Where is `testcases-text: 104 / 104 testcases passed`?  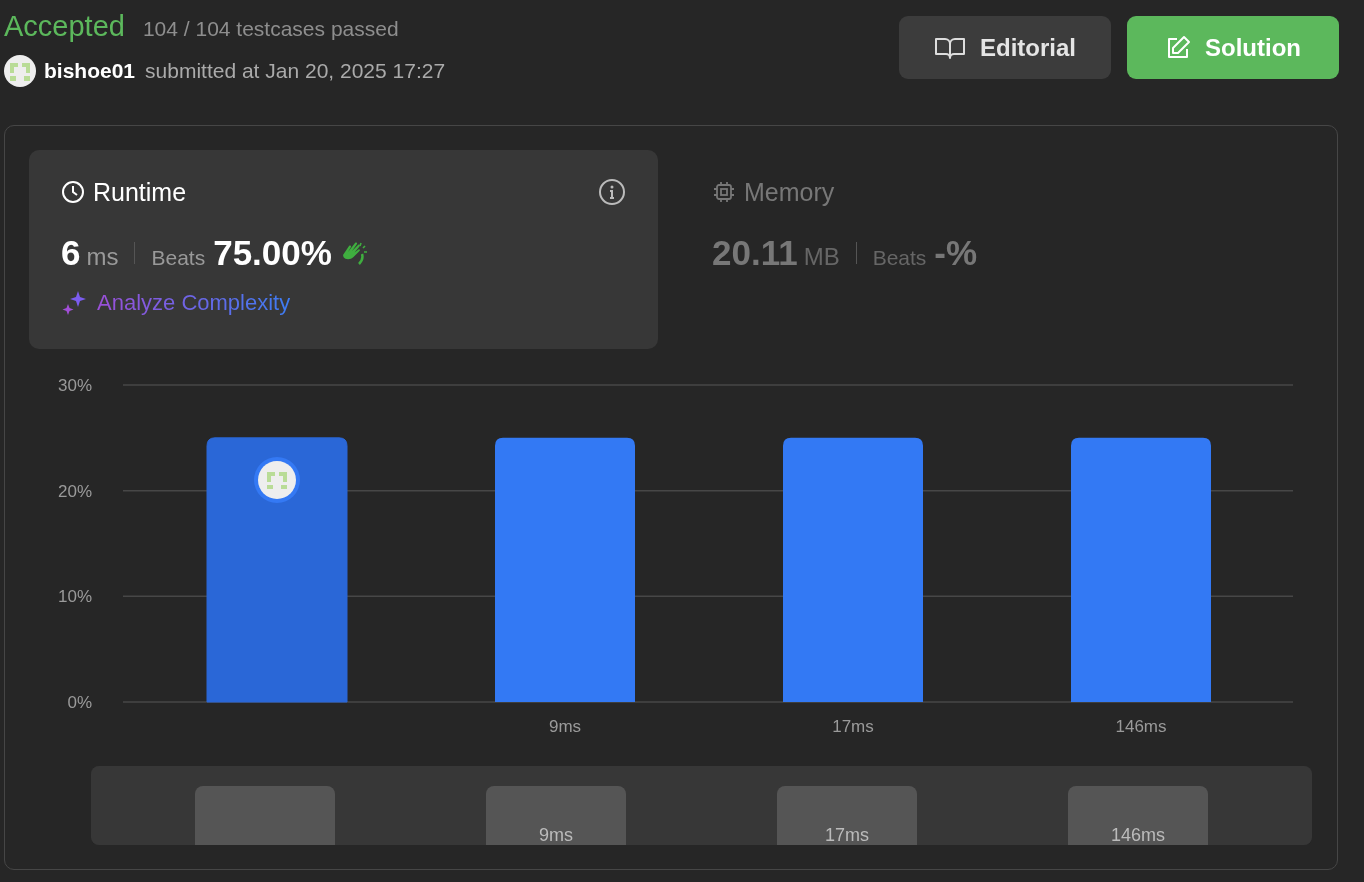
testcases-text: 104 / 104 testcases passed is located at coordinates (270, 29).